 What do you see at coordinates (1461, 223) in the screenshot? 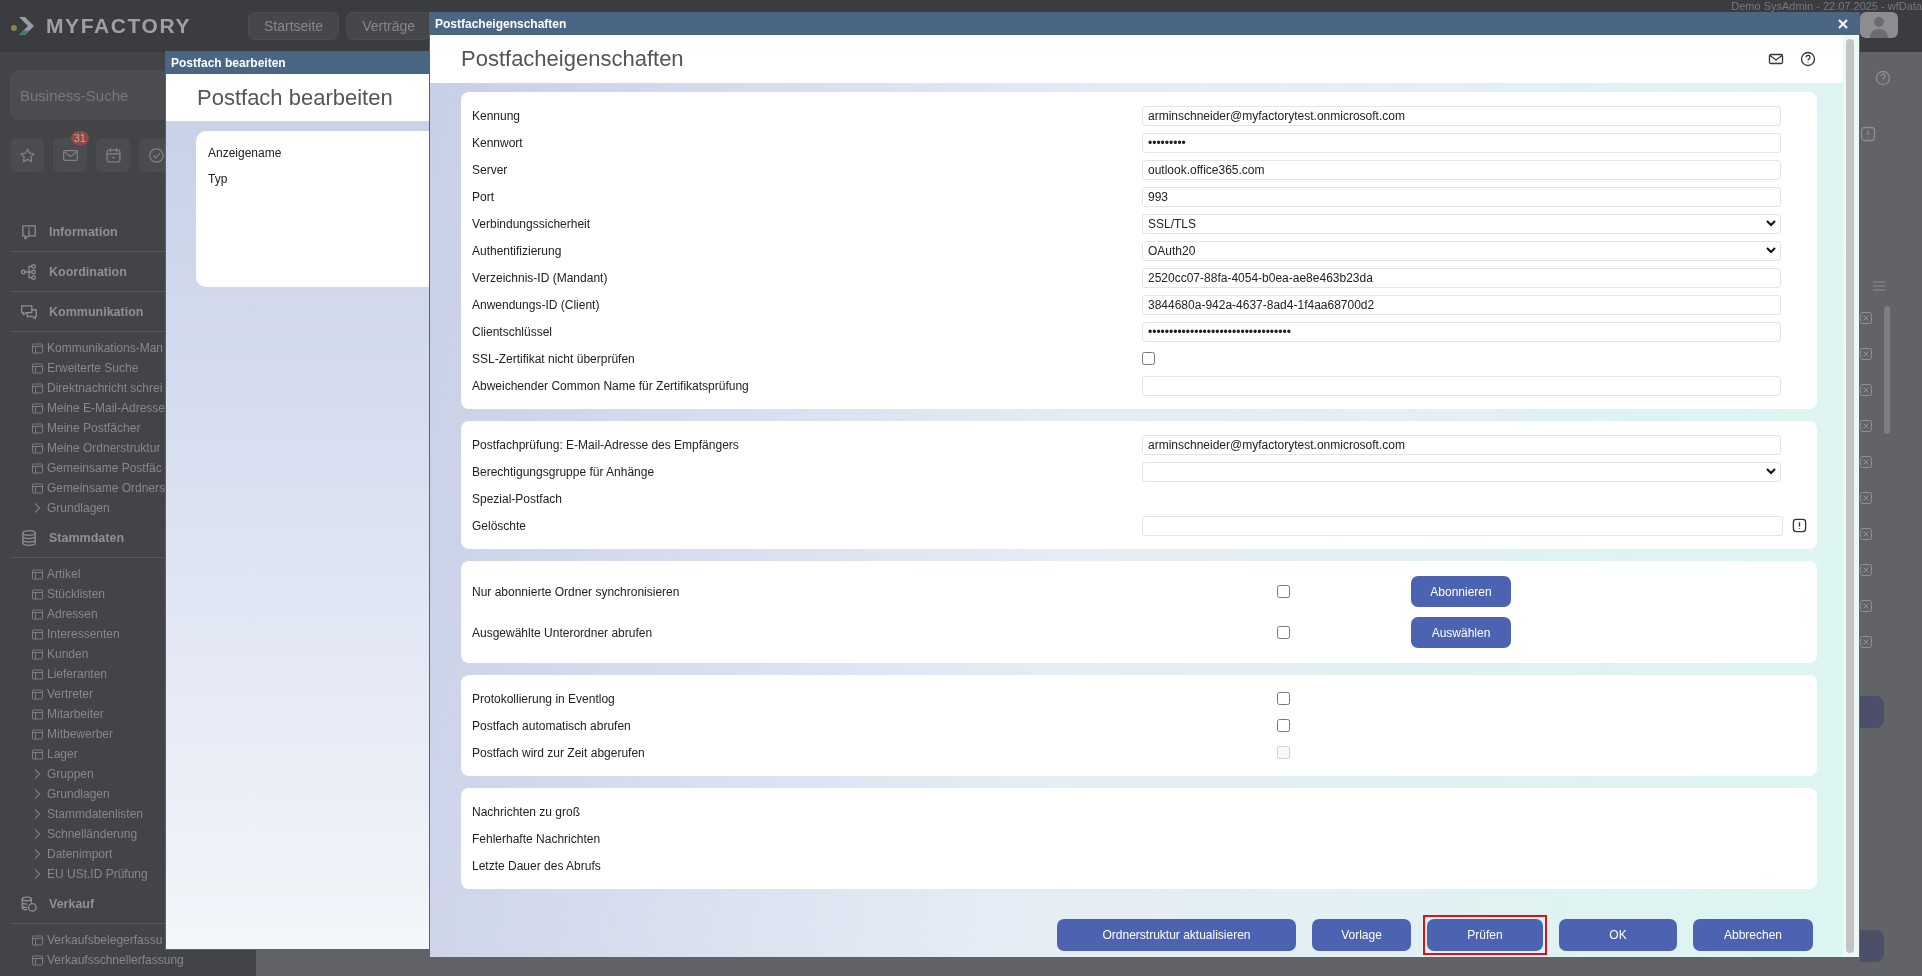
I see `dropdown: SSL/TLS` at bounding box center [1461, 223].